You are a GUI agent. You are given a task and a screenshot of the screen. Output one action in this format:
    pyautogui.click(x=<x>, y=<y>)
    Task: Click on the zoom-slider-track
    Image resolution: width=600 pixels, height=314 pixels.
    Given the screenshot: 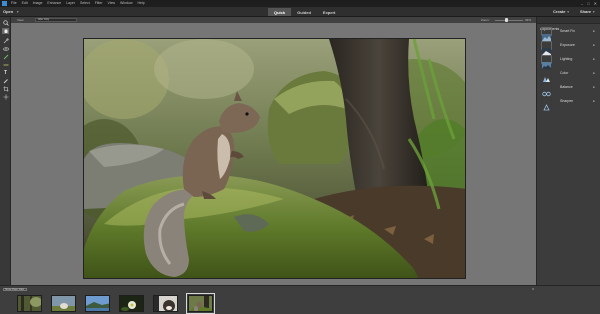 What is the action you would take?
    pyautogui.click(x=509, y=20)
    